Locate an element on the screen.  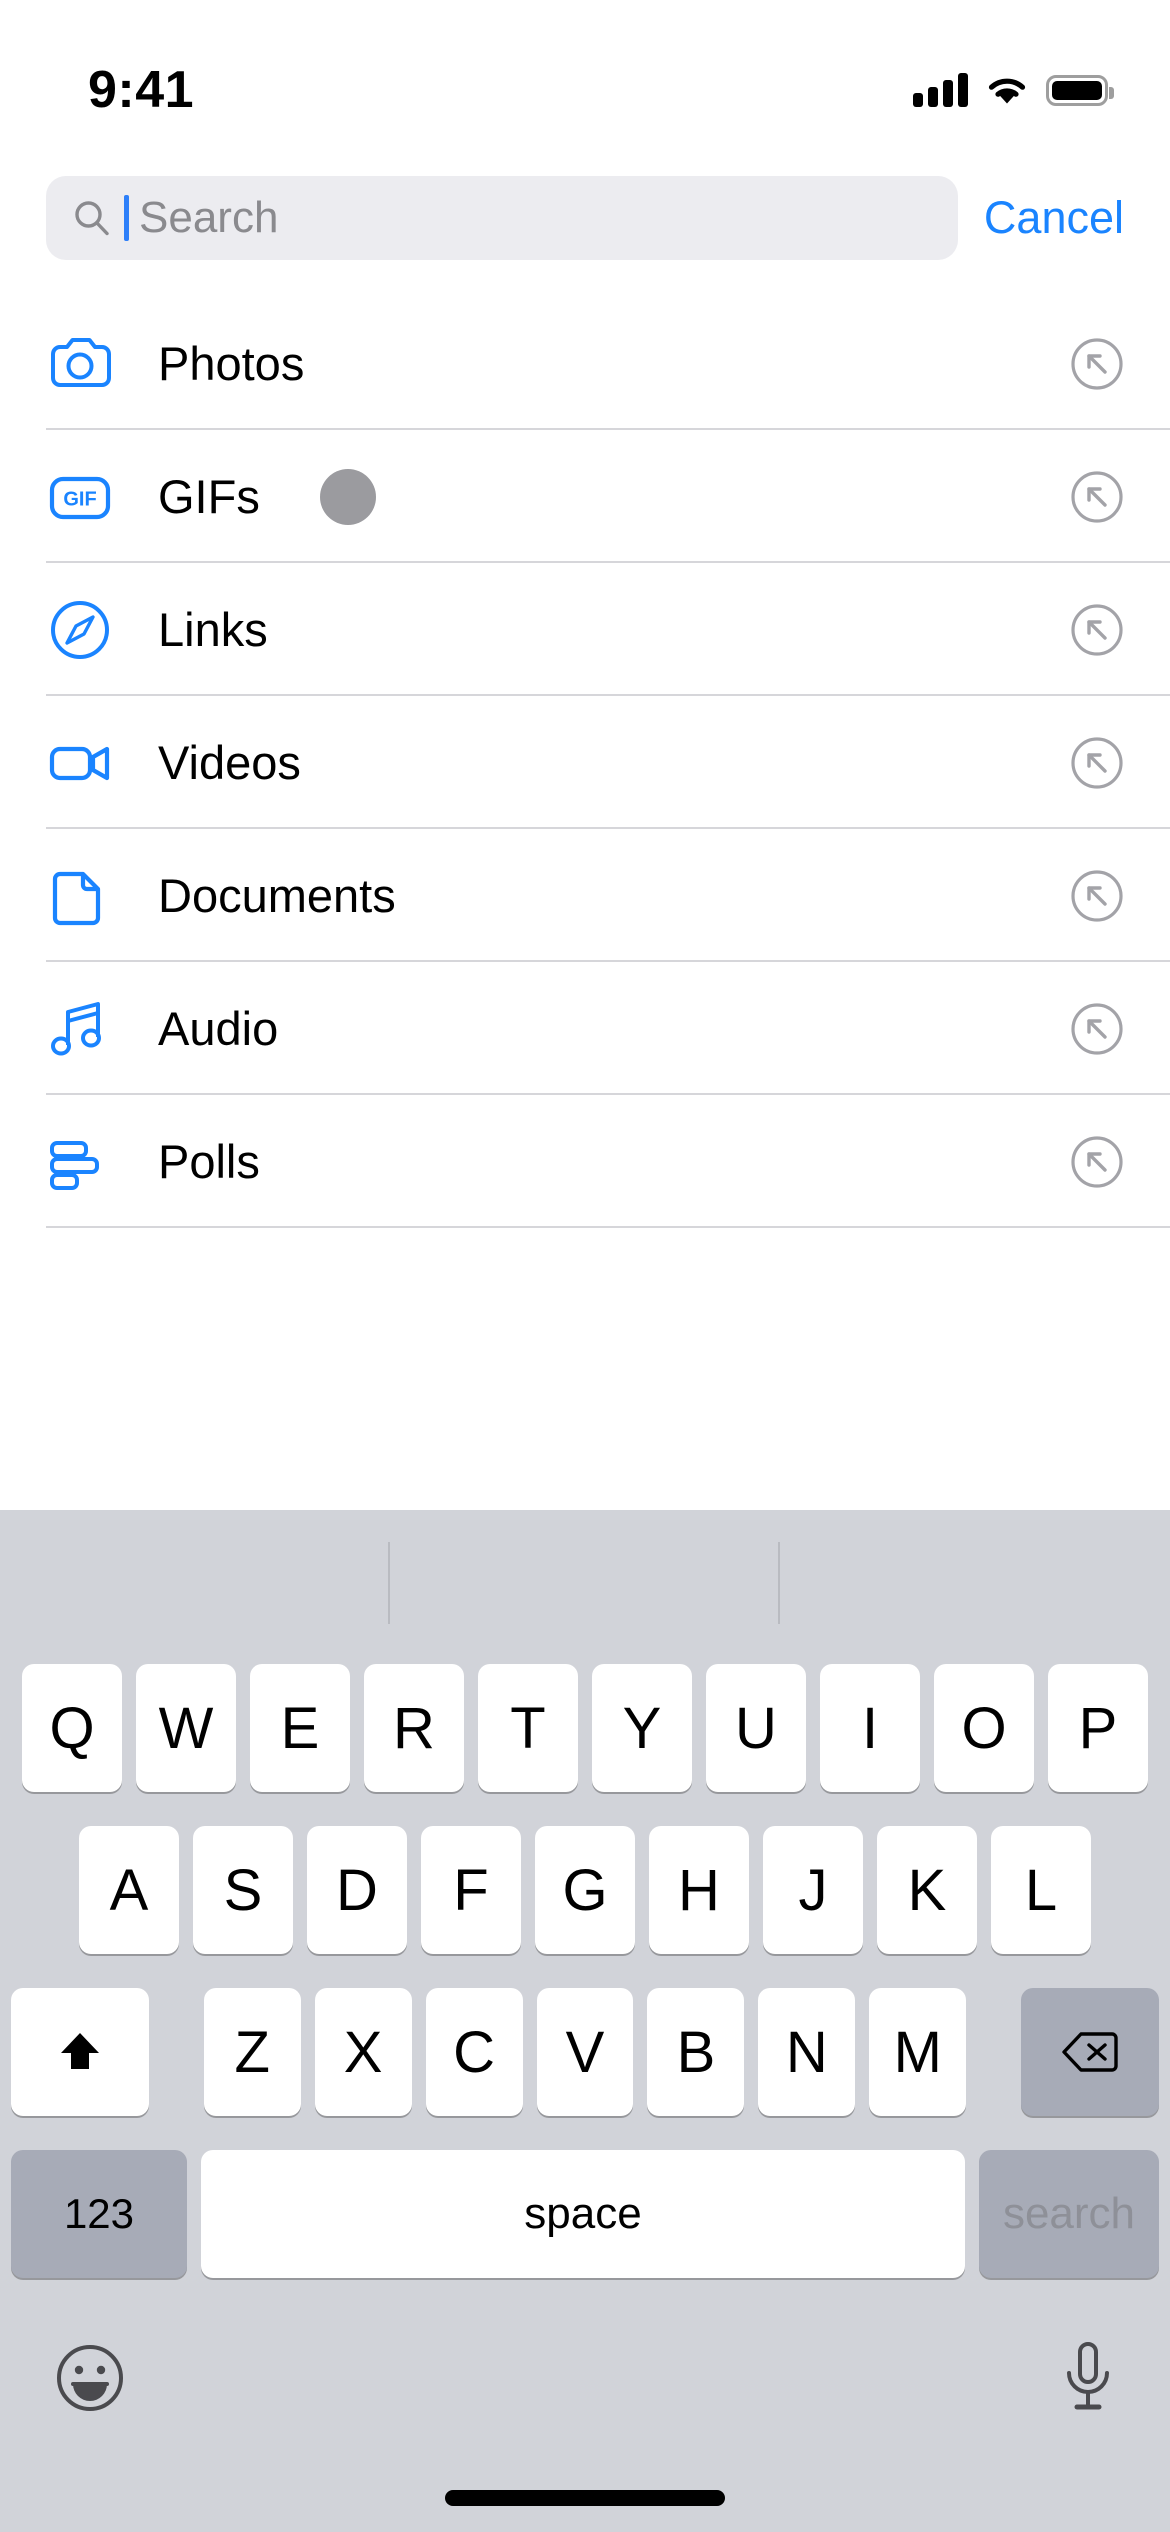
key-u: U is located at coordinates (756, 1728).